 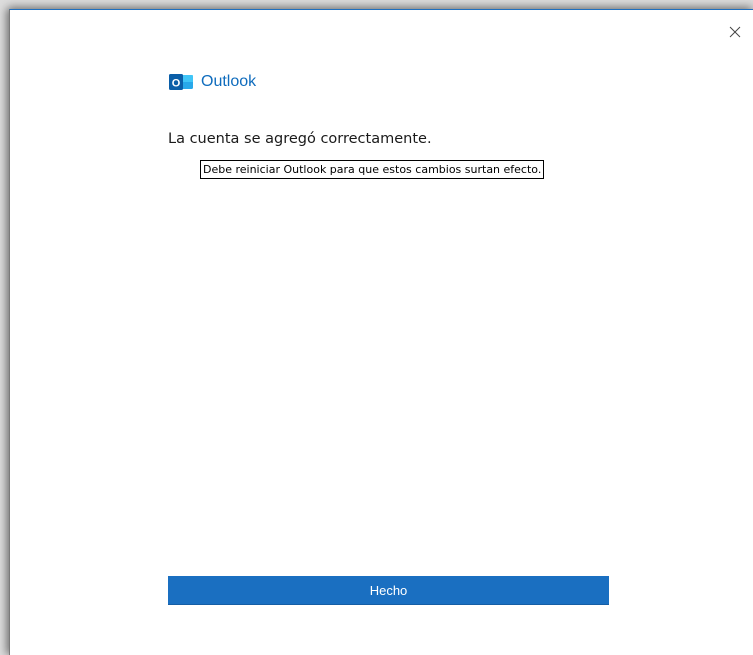 What do you see at coordinates (176, 84) in the screenshot?
I see `outlook-logo-letter: O` at bounding box center [176, 84].